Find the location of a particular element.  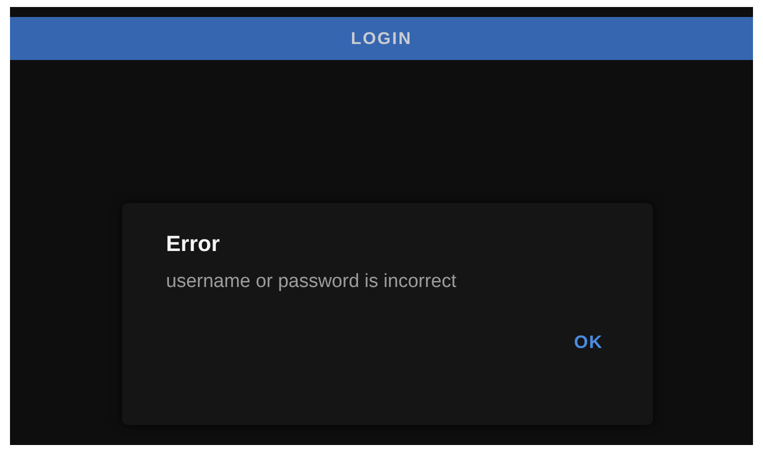

dialog-title: Error is located at coordinates (193, 244).